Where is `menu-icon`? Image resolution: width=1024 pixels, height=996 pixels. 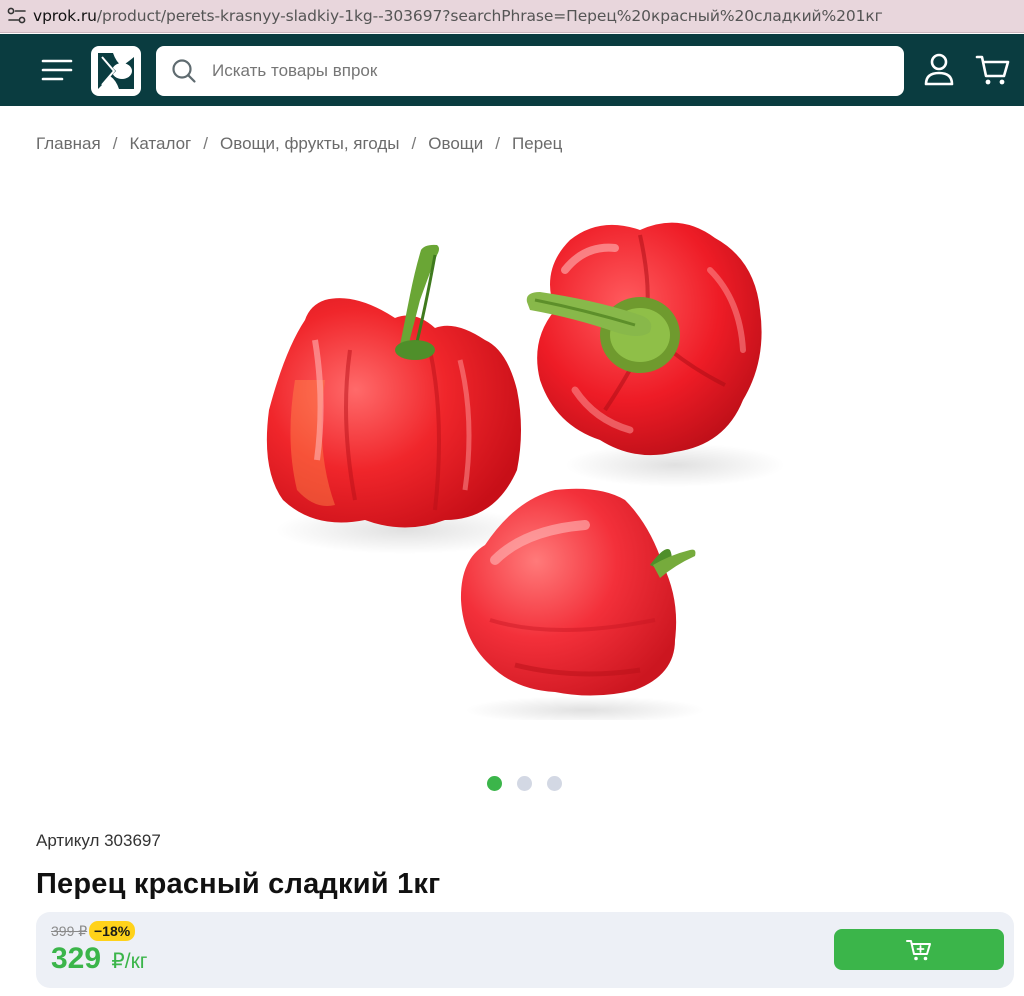 menu-icon is located at coordinates (57, 70).